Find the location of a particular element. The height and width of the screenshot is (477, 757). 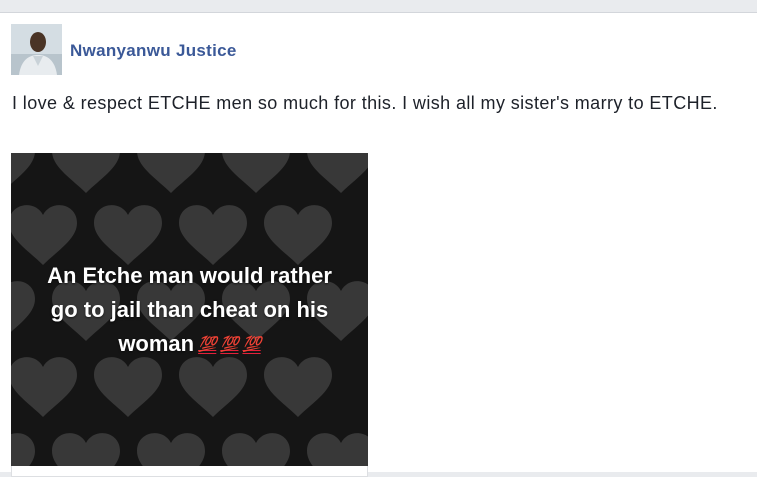

caption-line-3: woman 💯 💯 💯 is located at coordinates (189, 344).